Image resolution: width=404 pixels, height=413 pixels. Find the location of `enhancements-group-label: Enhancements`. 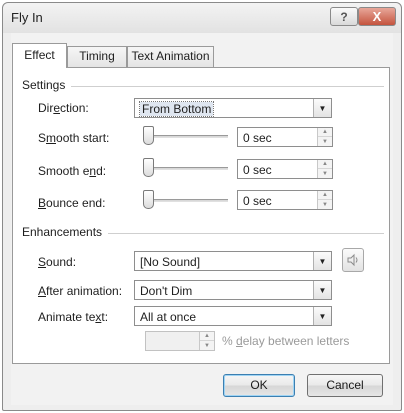

enhancements-group-label: Enhancements is located at coordinates (65, 232).